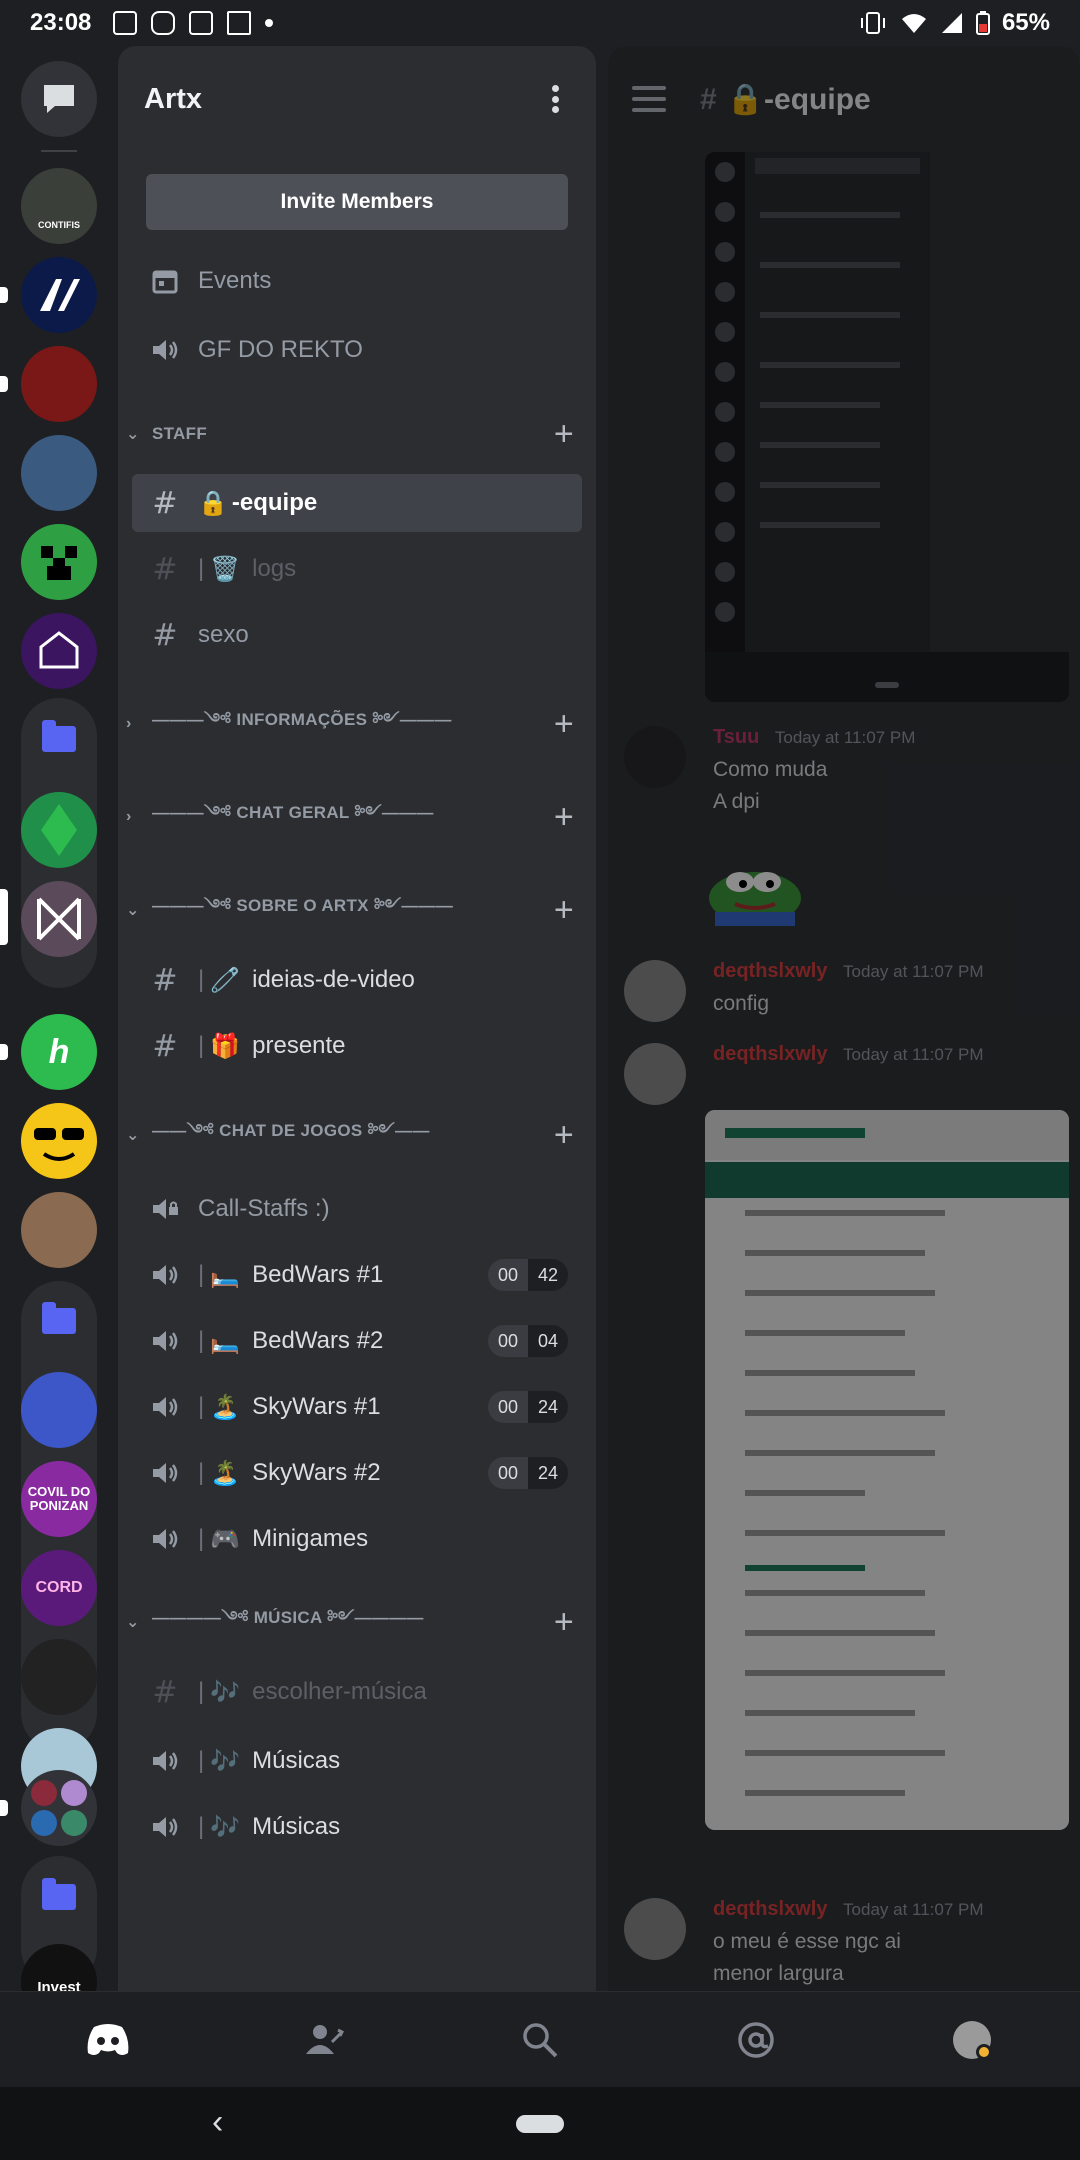 The image size is (1080, 2160). Describe the element at coordinates (59, 830) in the screenshot. I see `server-icon-gem` at that location.